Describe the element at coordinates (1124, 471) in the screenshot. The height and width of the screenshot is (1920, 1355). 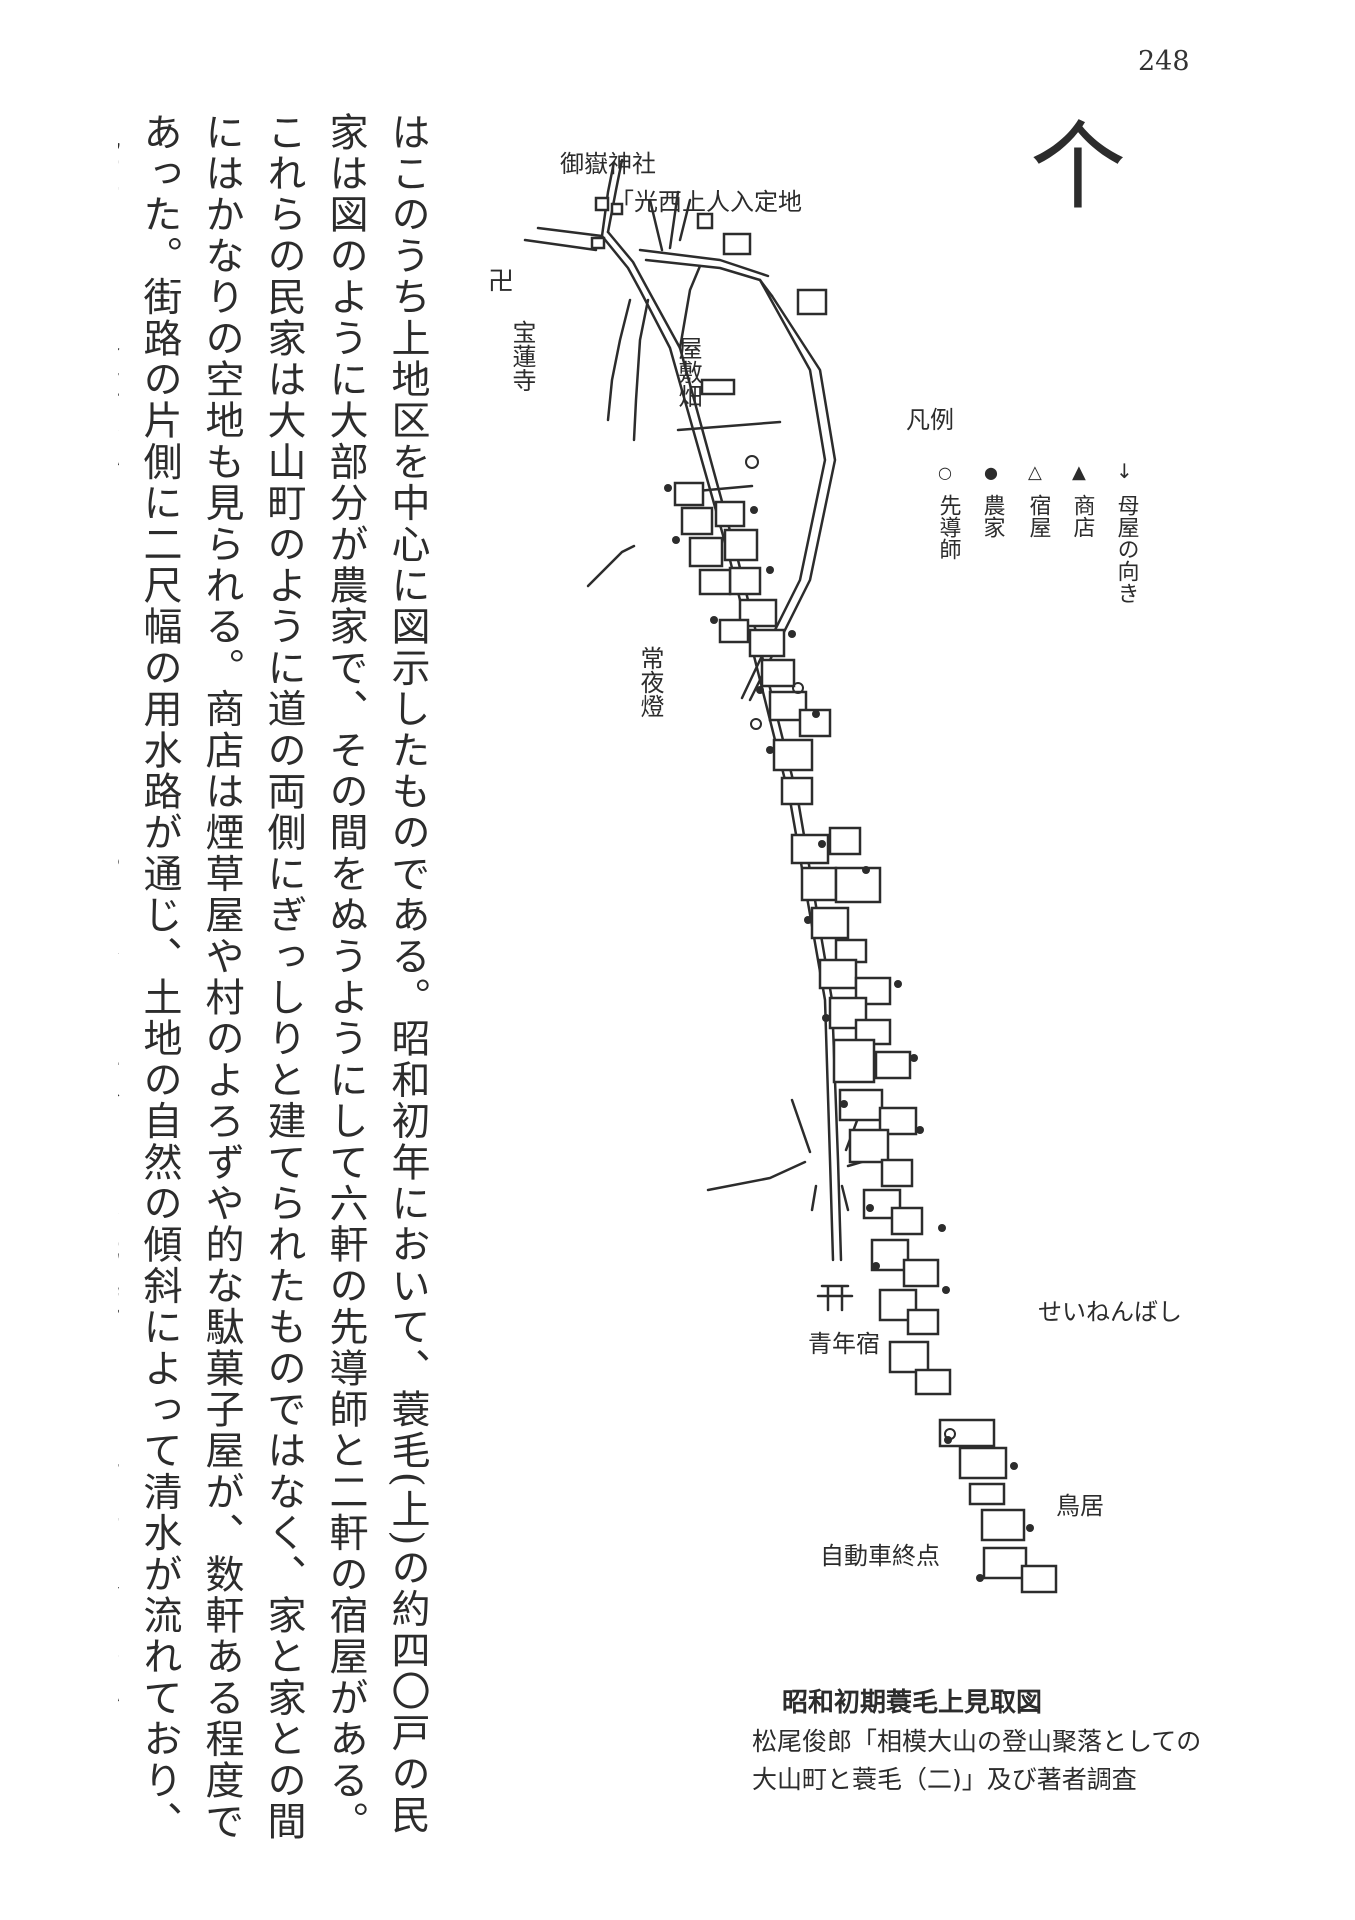
I see `legend-symbol: ↓` at that location.